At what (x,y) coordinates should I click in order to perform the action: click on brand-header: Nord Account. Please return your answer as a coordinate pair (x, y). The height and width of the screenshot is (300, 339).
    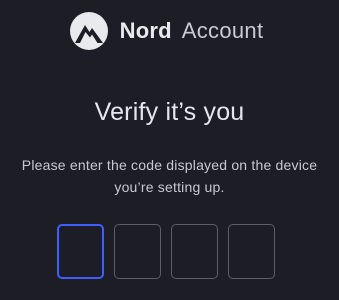
    Looking at the image, I should click on (169, 31).